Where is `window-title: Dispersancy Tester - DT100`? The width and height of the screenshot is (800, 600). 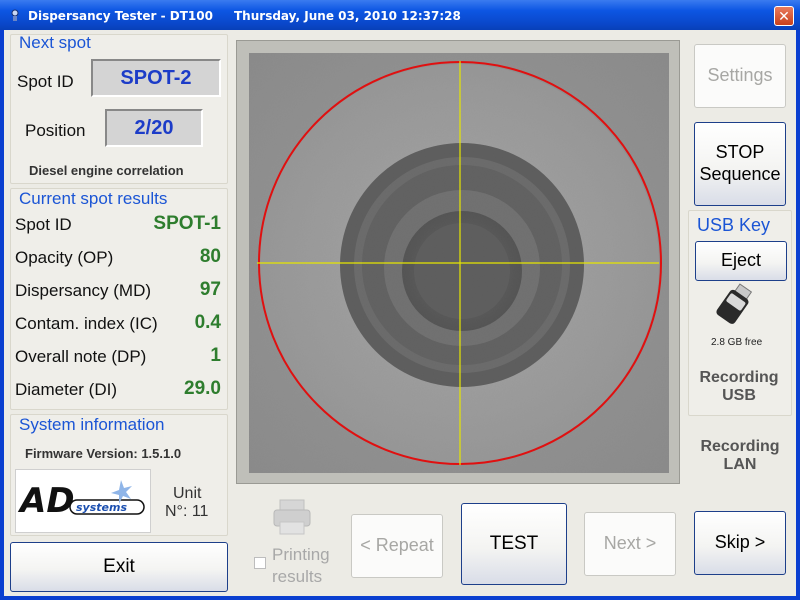
window-title: Dispersancy Tester - DT100 is located at coordinates (120, 16).